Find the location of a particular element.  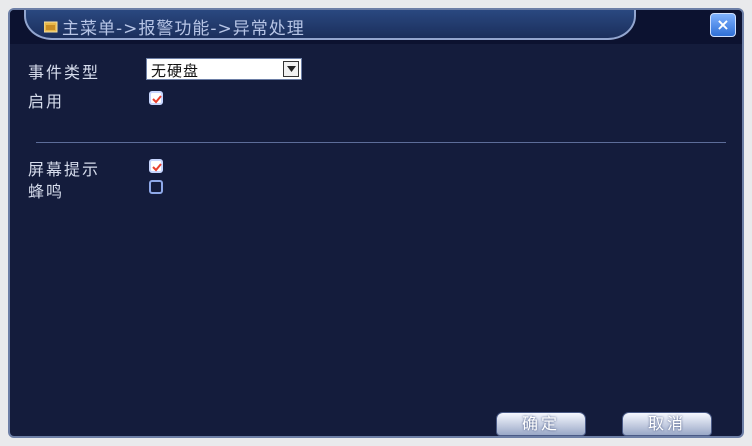

close-button: × is located at coordinates (723, 25).